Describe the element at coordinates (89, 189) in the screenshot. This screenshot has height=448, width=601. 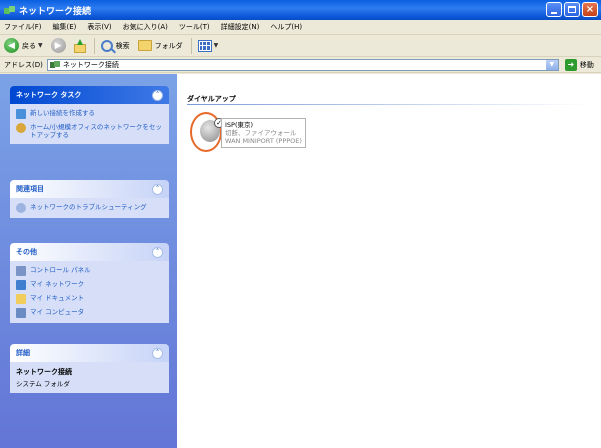
I see `see-also-header: 関連項目 ˄` at that location.